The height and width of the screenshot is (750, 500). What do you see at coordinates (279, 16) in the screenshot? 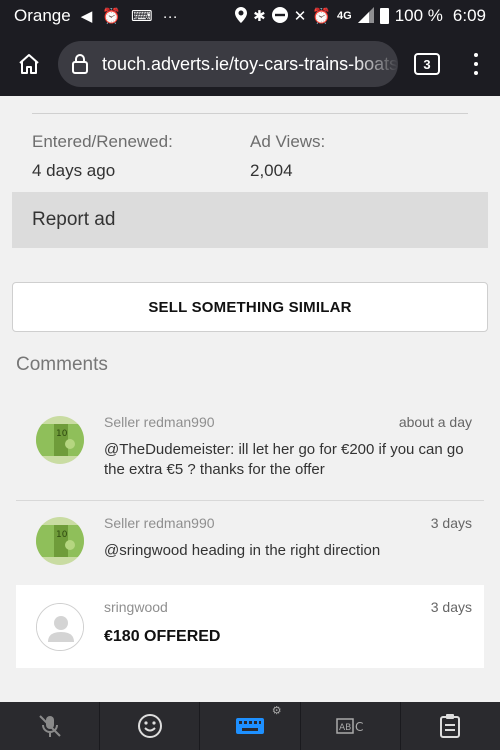
I see `do-not-disturb-icon` at bounding box center [279, 16].